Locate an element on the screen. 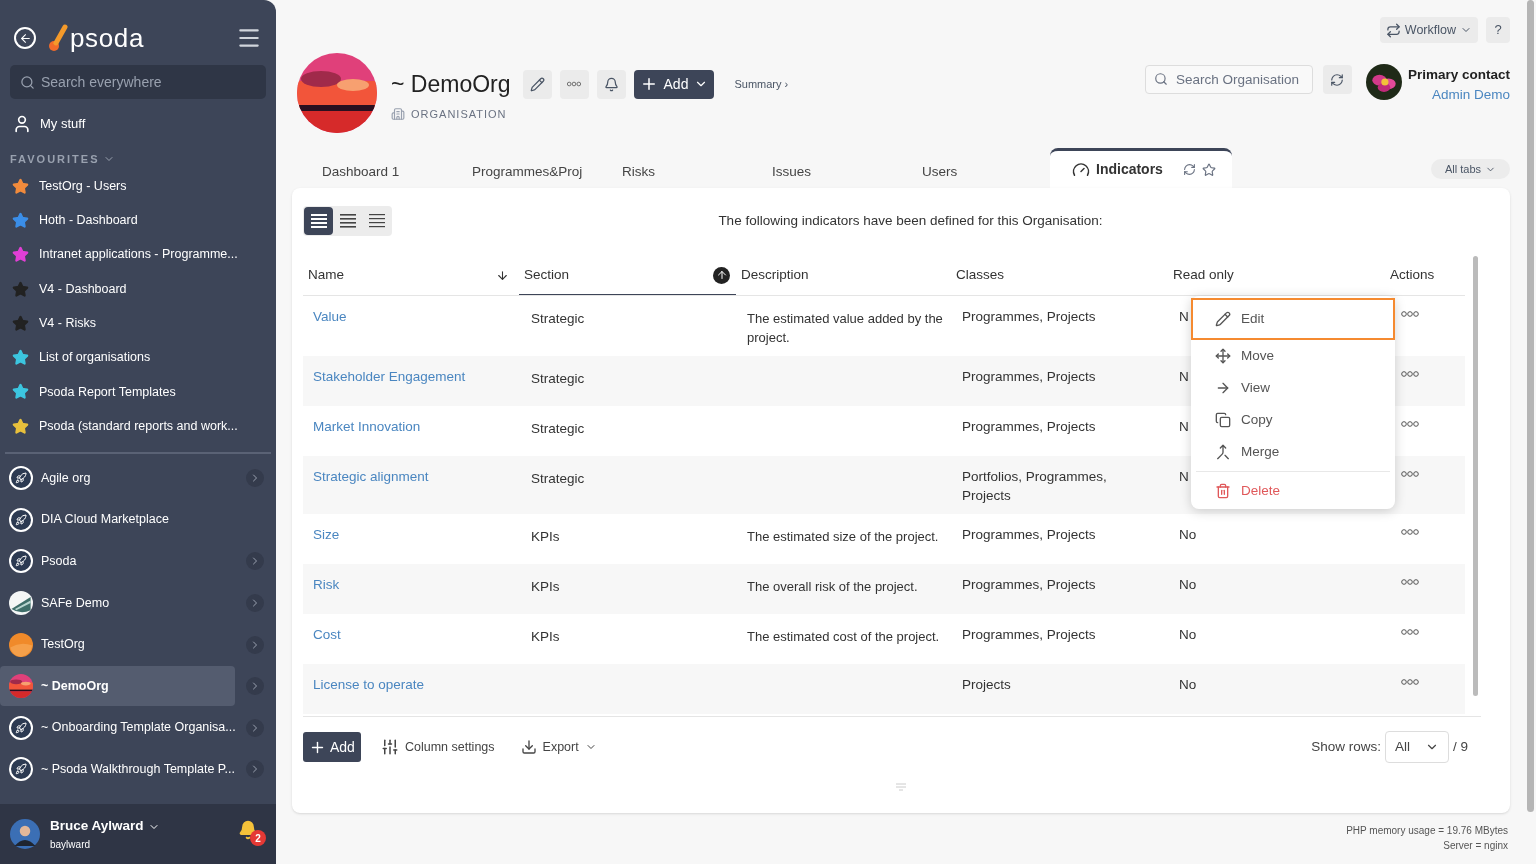  menu-item: Delete is located at coordinates (1293, 491).